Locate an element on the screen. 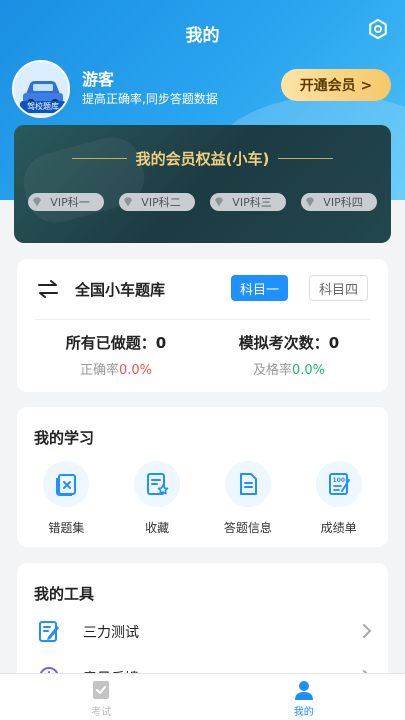  done-questions-stat: 所有已做题：0 正确率0.0% is located at coordinates (116, 355).